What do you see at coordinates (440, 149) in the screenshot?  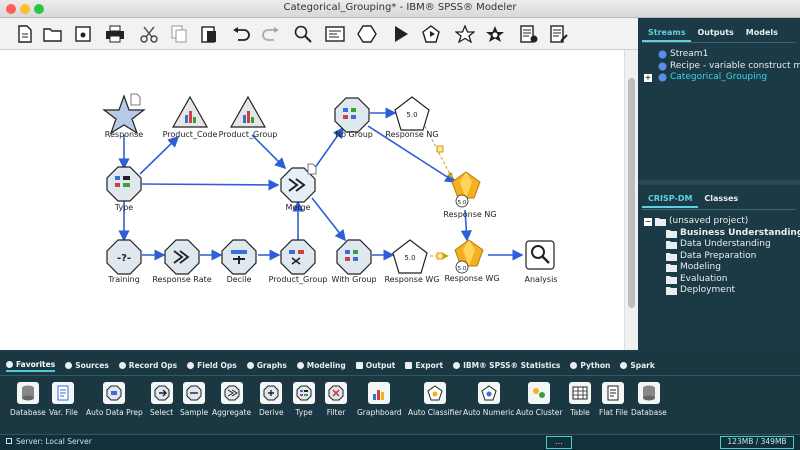 I see `model-link-marker-ng` at bounding box center [440, 149].